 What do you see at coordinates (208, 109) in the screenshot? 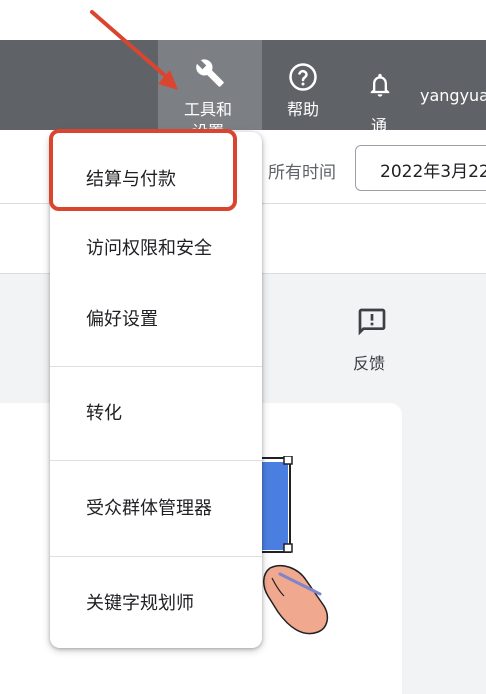
I see `tools-label-line1: 工具和` at bounding box center [208, 109].